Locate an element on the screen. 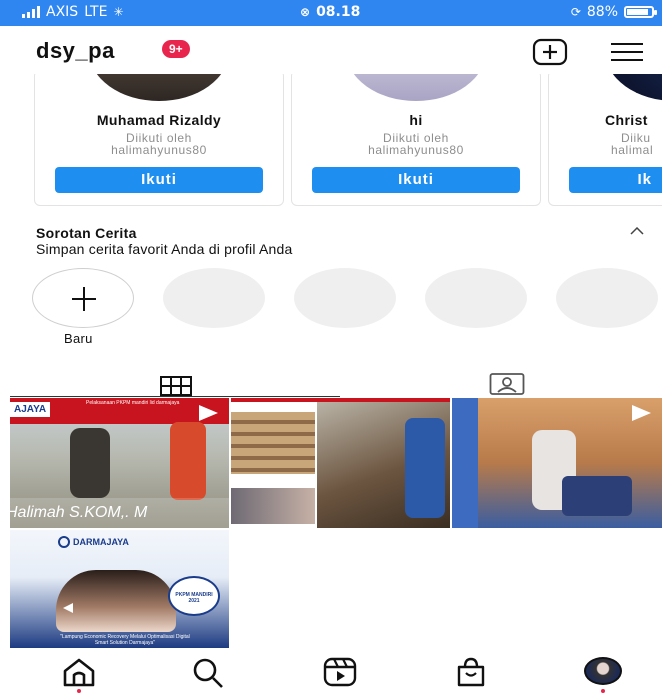 This screenshot has width=662, height=693. follow-button: Ik is located at coordinates (615, 180).